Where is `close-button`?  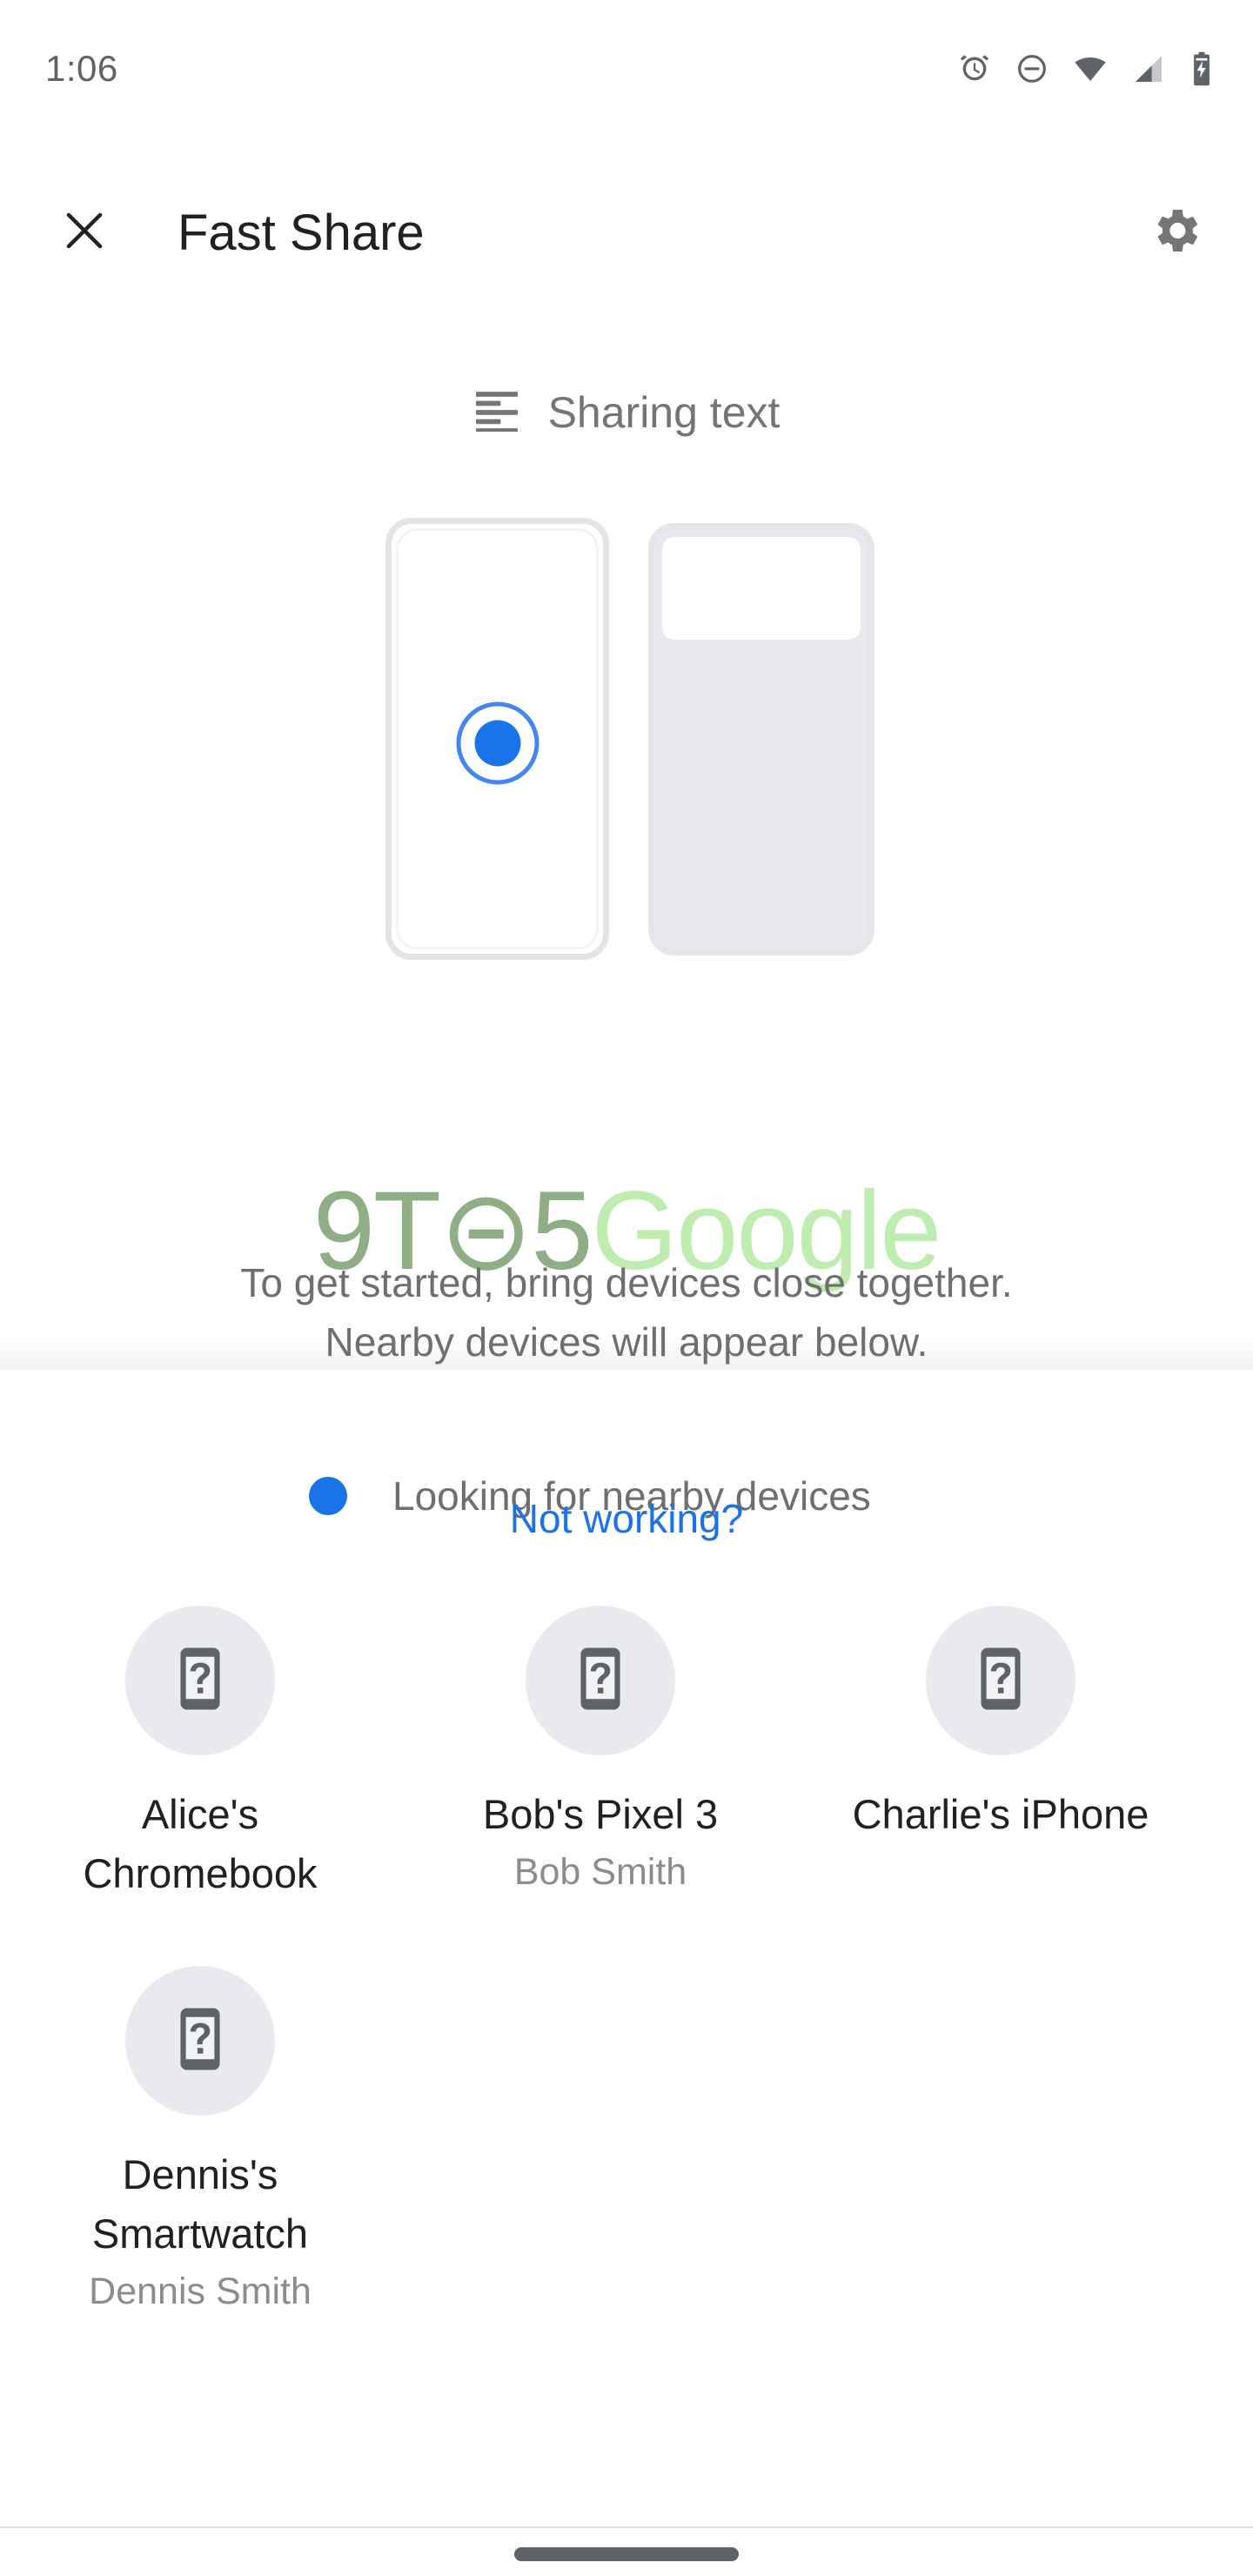 close-button is located at coordinates (84, 233).